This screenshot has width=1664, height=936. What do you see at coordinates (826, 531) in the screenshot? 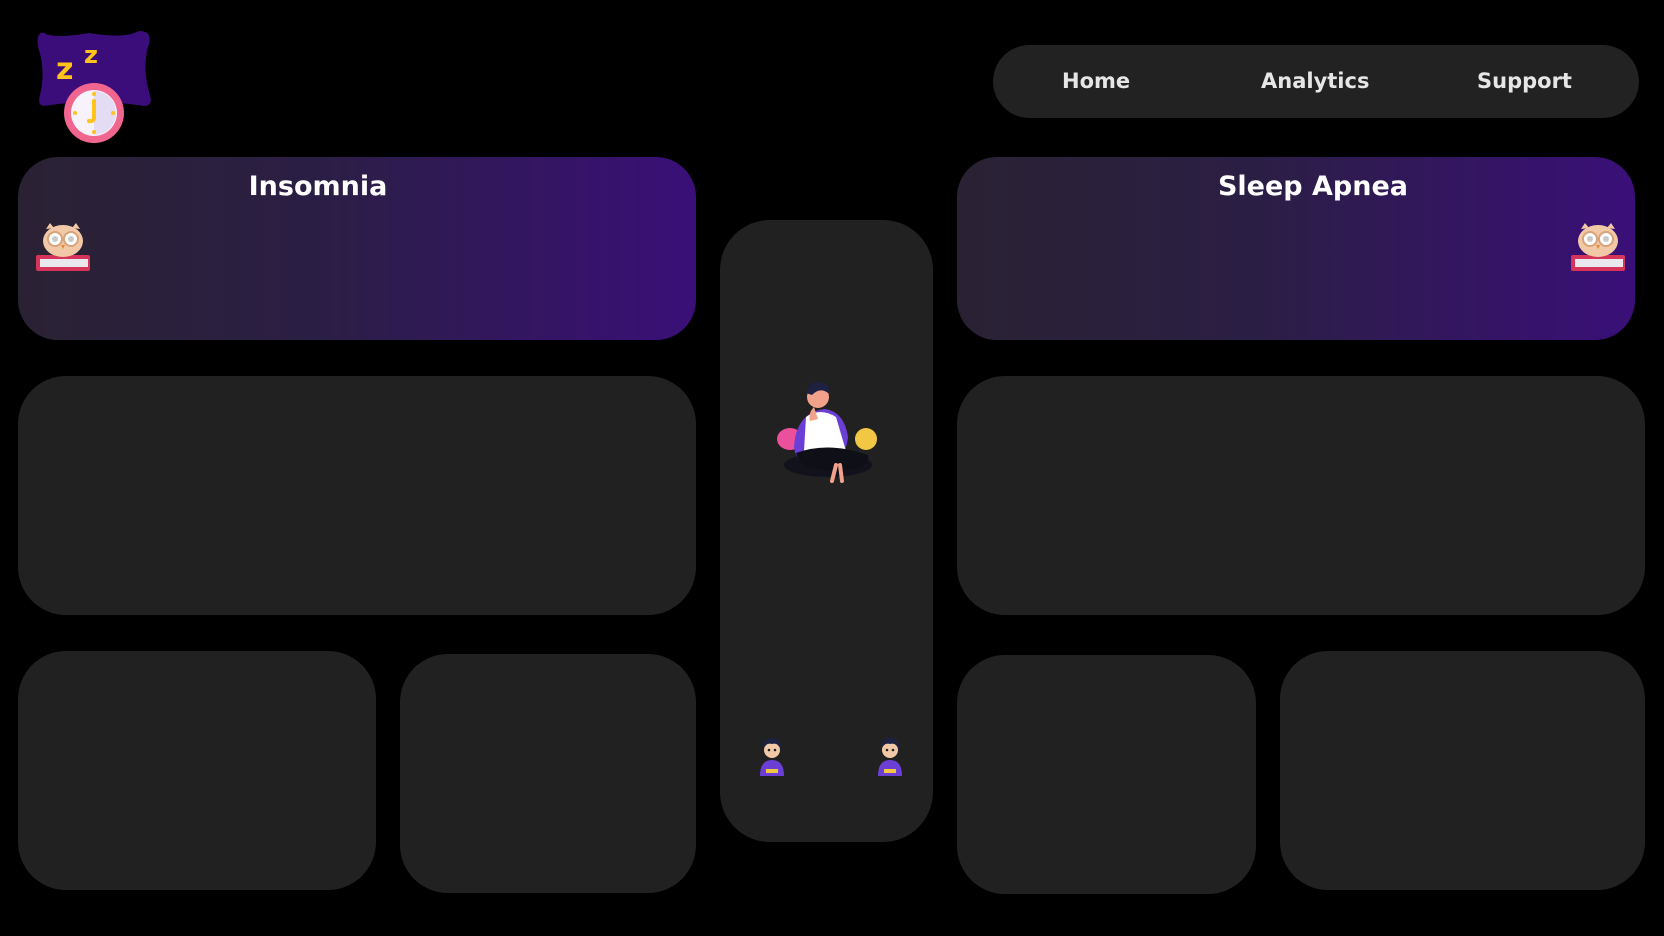
I see `center-column-card` at bounding box center [826, 531].